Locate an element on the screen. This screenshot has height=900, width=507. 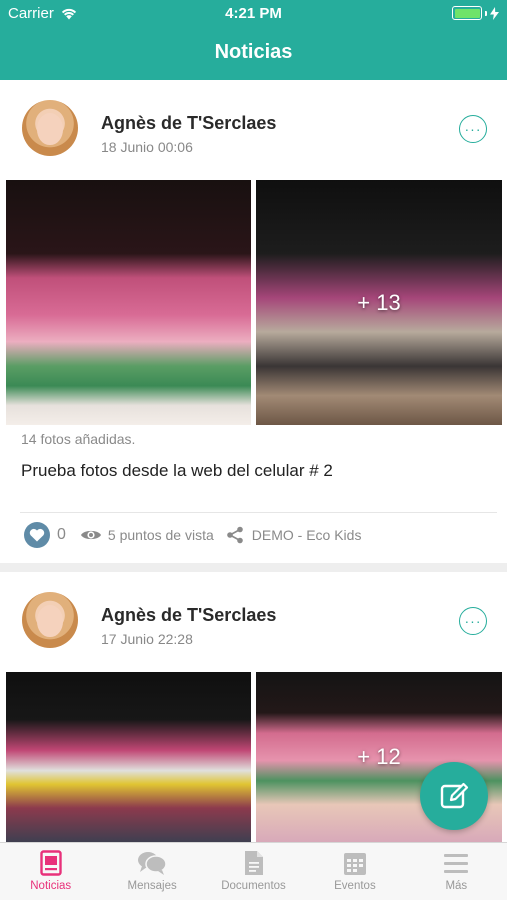
tab-label: Mensajes is located at coordinates (152, 886).